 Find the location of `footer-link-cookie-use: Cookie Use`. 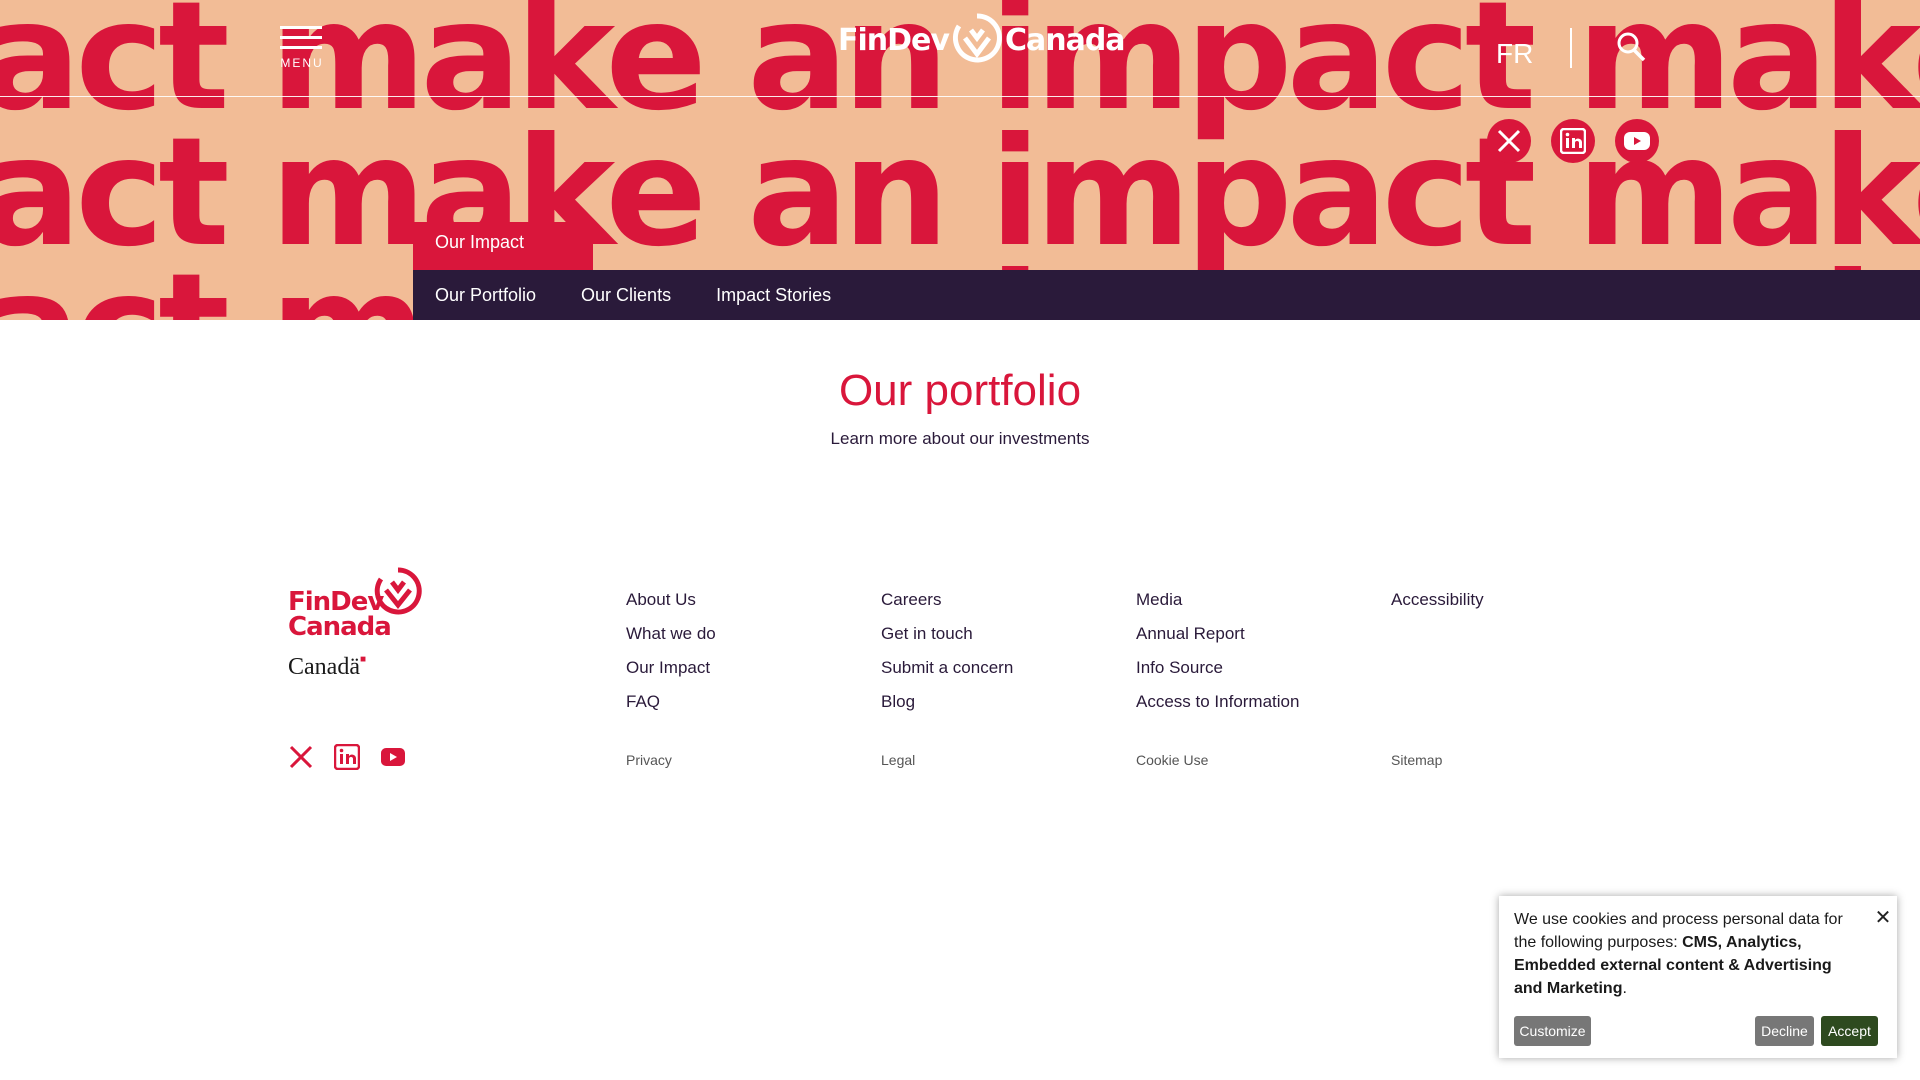

footer-link-cookie-use: Cookie Use is located at coordinates (1172, 760).